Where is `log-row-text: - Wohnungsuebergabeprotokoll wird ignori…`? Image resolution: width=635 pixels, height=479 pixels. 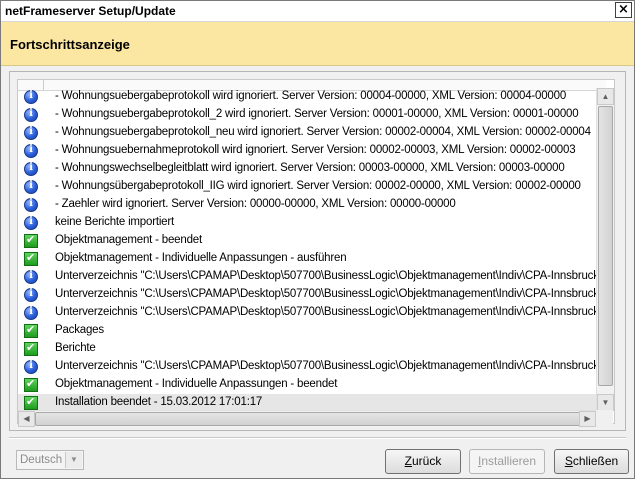 log-row-text: - Wohnungsuebergabeprotokoll wird ignori… is located at coordinates (311, 96).